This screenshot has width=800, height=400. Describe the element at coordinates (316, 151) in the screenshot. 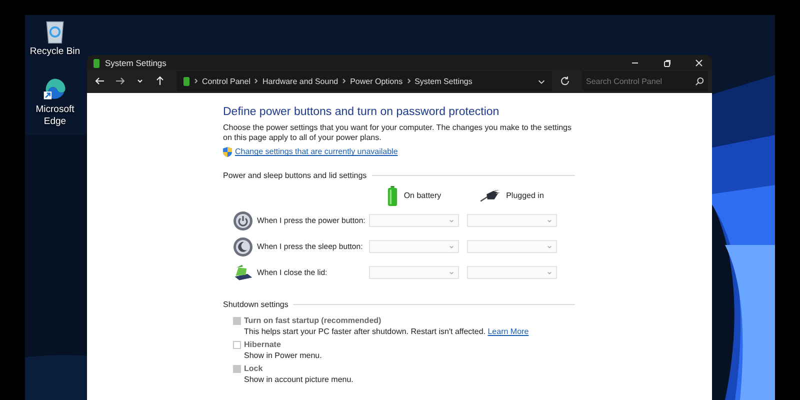

I see `admin-link: Change settings that are currently unavailable` at that location.